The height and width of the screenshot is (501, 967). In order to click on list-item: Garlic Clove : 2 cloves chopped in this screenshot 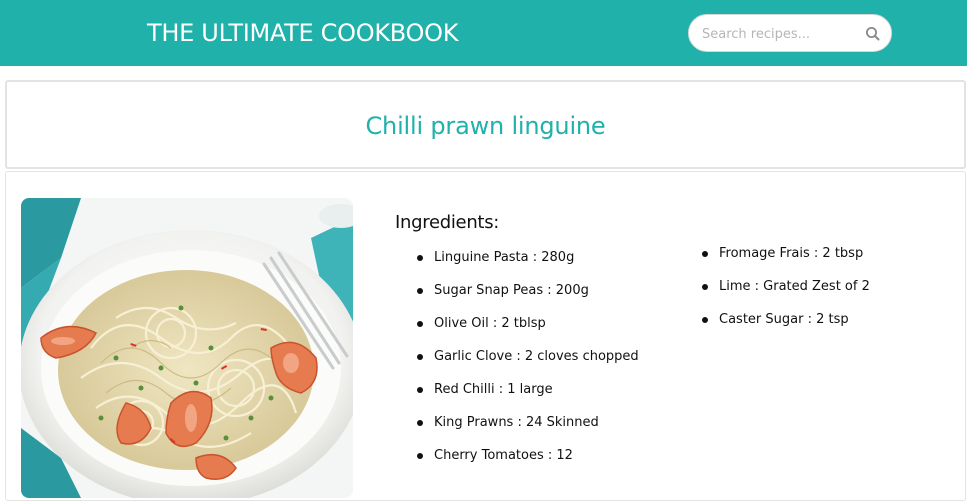, I will do `click(517, 363)`.